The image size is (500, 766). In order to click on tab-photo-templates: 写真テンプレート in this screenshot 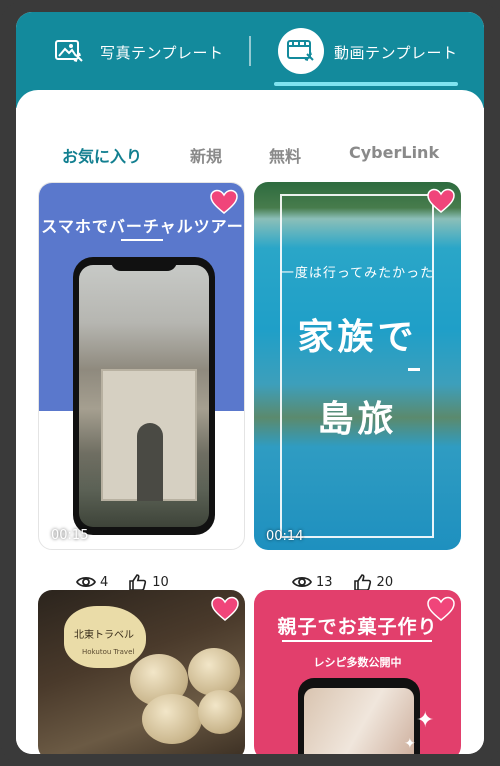, I will do `click(138, 52)`.